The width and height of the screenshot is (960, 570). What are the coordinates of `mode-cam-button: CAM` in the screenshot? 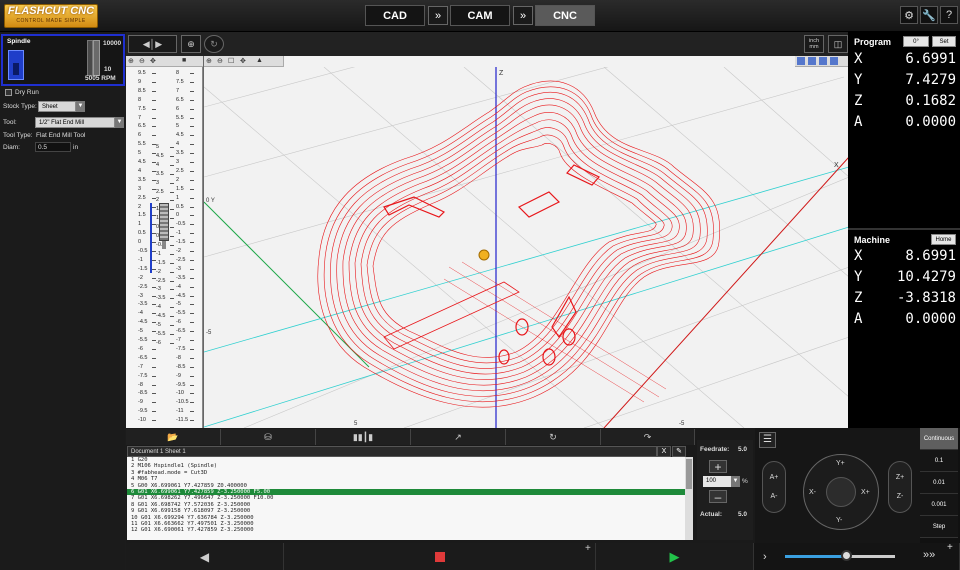 It's located at (480, 15).